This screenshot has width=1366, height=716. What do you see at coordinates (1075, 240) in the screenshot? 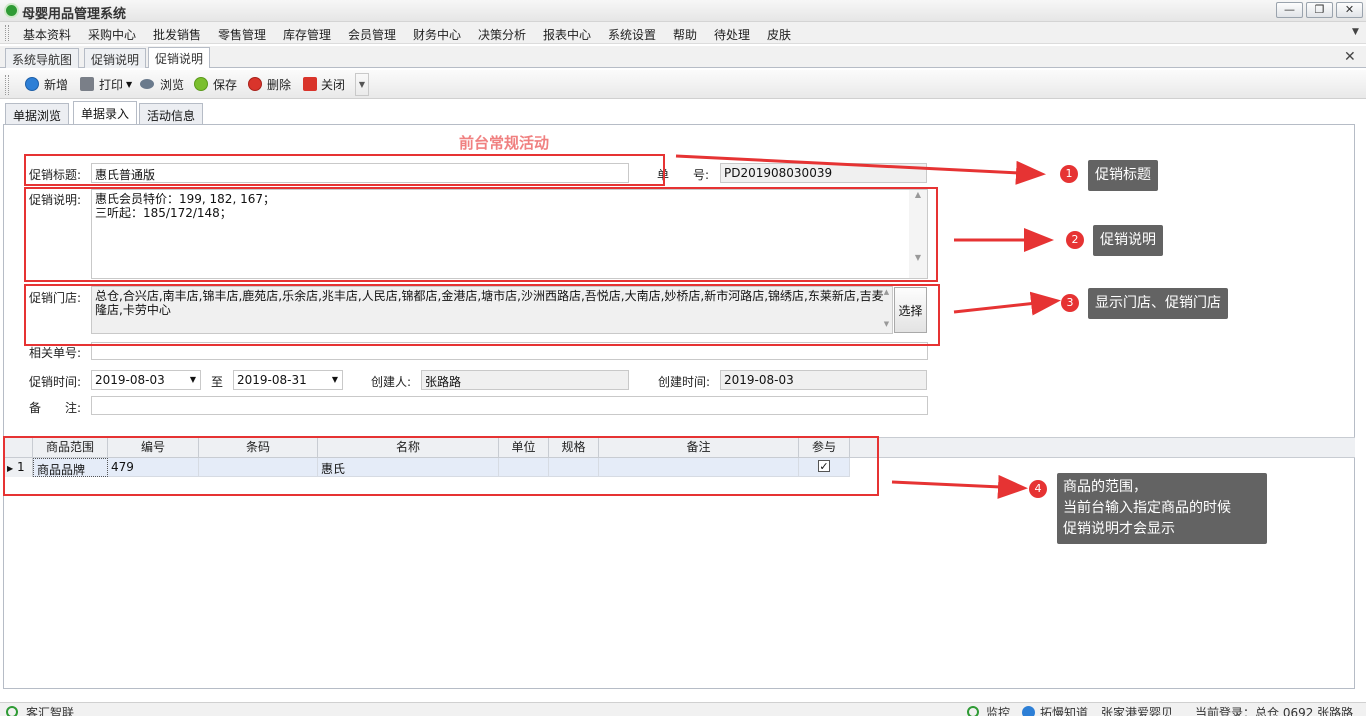
I see `annotation-number-2: 2` at bounding box center [1075, 240].